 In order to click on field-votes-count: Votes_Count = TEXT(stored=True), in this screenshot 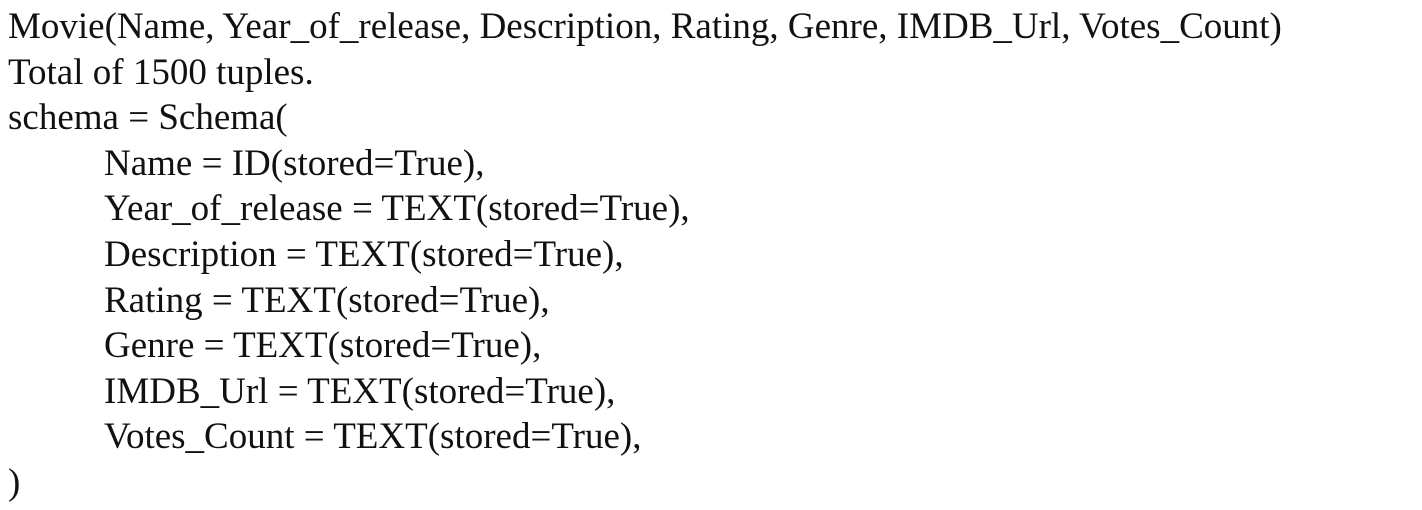, I will do `click(373, 437)`.